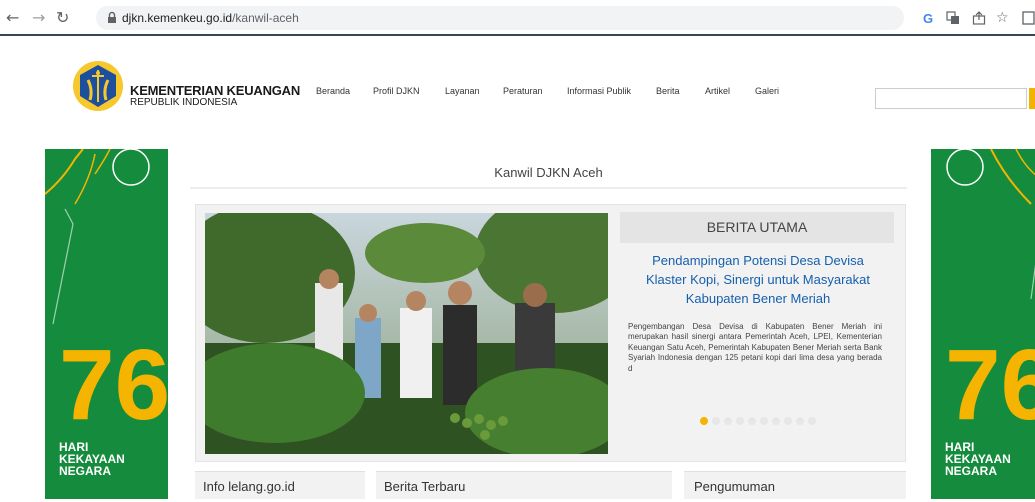 This screenshot has height=502, width=1035. What do you see at coordinates (953, 18) in the screenshot?
I see `translate-icon` at bounding box center [953, 18].